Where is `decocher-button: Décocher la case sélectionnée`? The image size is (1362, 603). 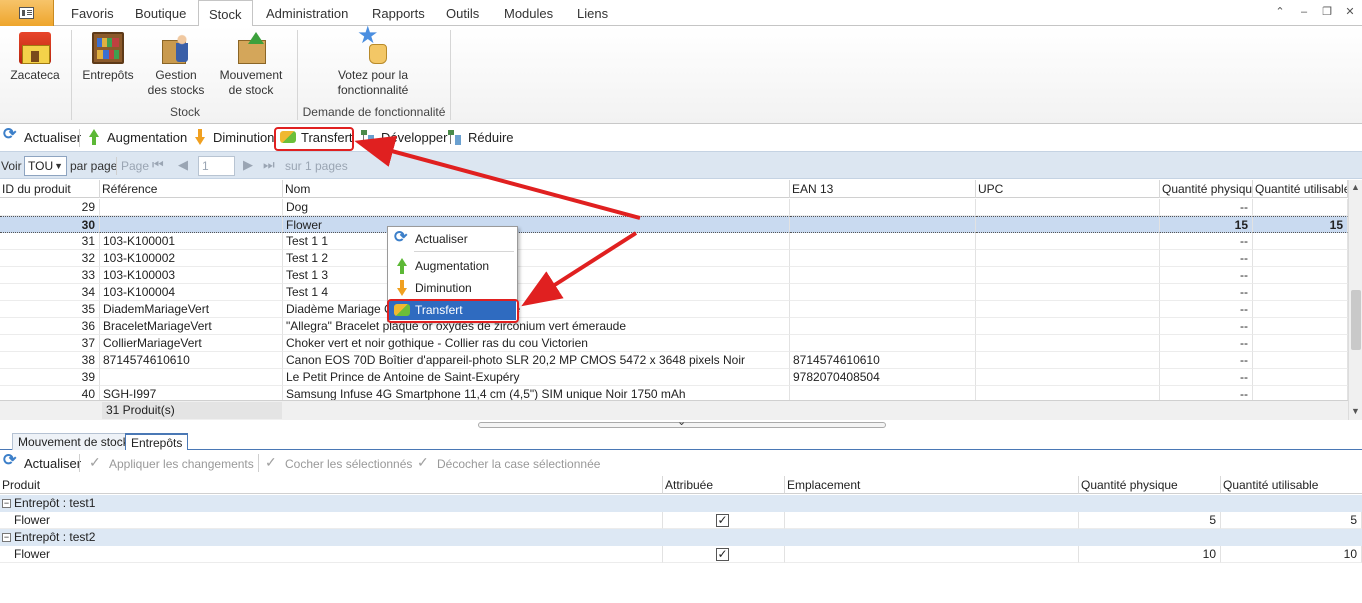
decocher-button: Décocher la case sélectionnée is located at coordinates (508, 463).